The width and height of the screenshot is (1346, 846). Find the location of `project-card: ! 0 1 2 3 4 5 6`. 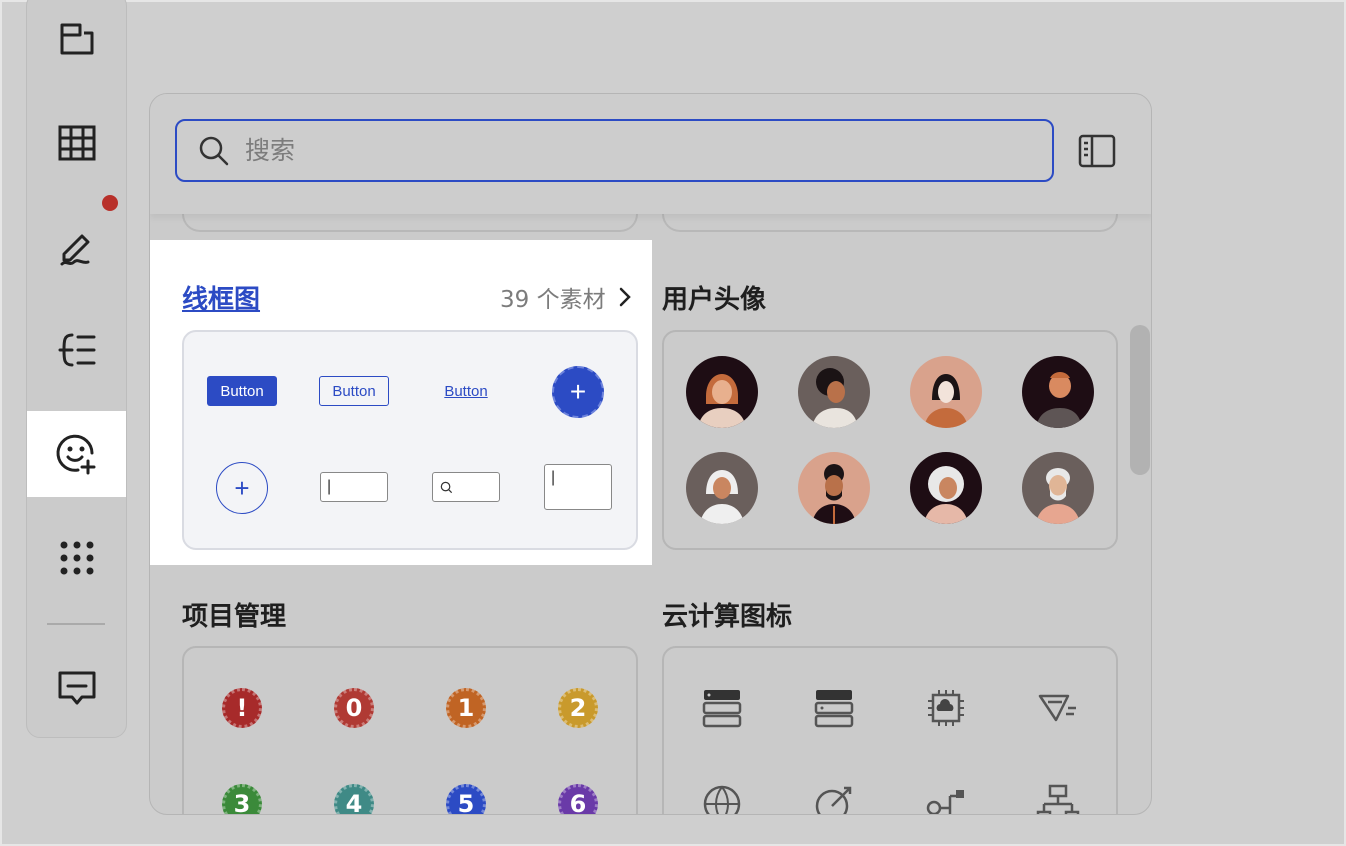

project-card: ! 0 1 2 3 4 5 6 is located at coordinates (410, 730).